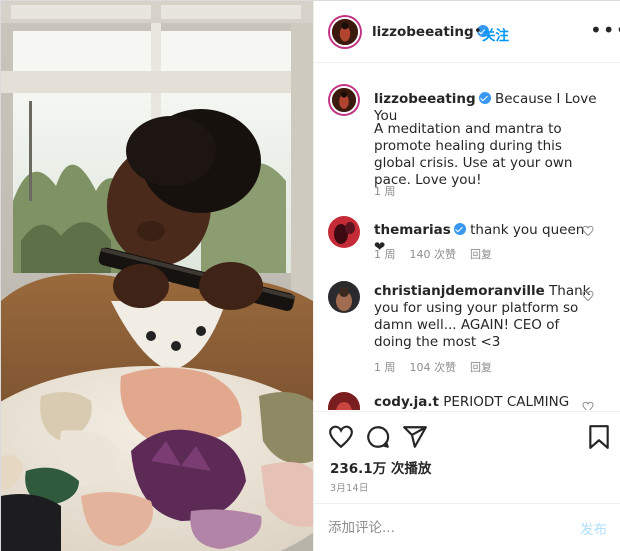 This screenshot has height=551, width=620. I want to click on comment-icon, so click(378, 437).